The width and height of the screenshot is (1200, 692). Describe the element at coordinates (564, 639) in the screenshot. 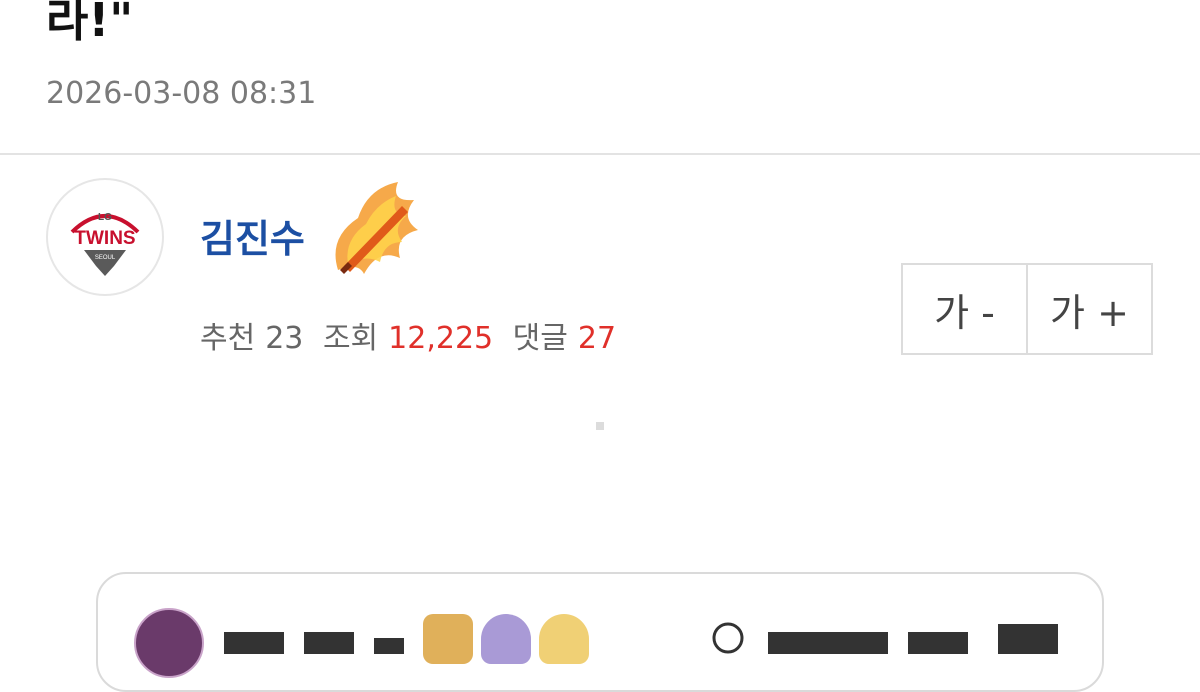

I see `heart-yellow-icon` at that location.